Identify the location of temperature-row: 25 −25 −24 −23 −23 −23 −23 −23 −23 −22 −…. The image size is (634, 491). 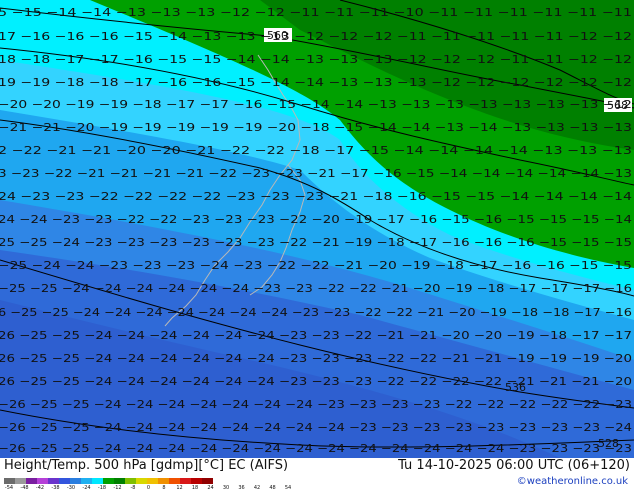
(316, 242).